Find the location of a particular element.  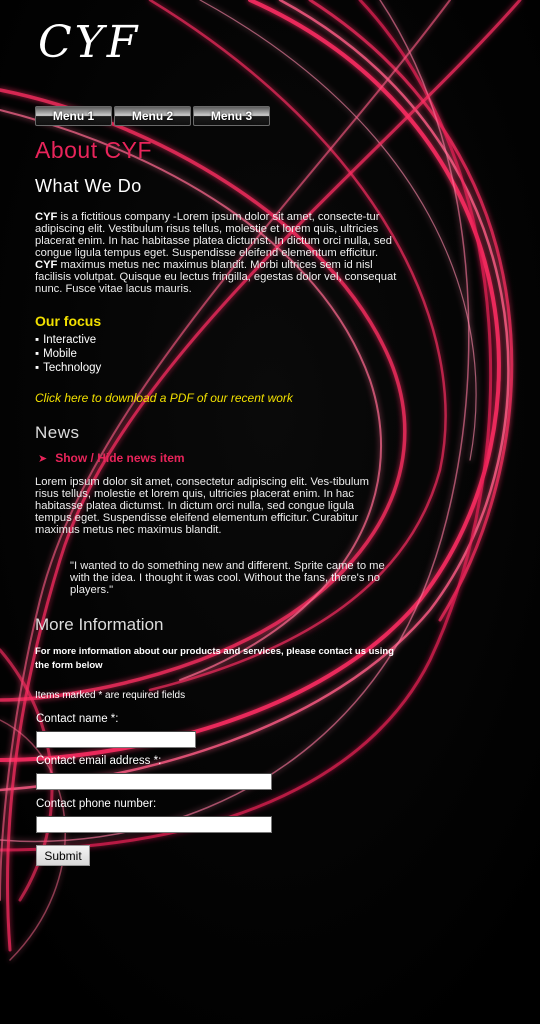

about-heading: About CYF is located at coordinates (93, 150).